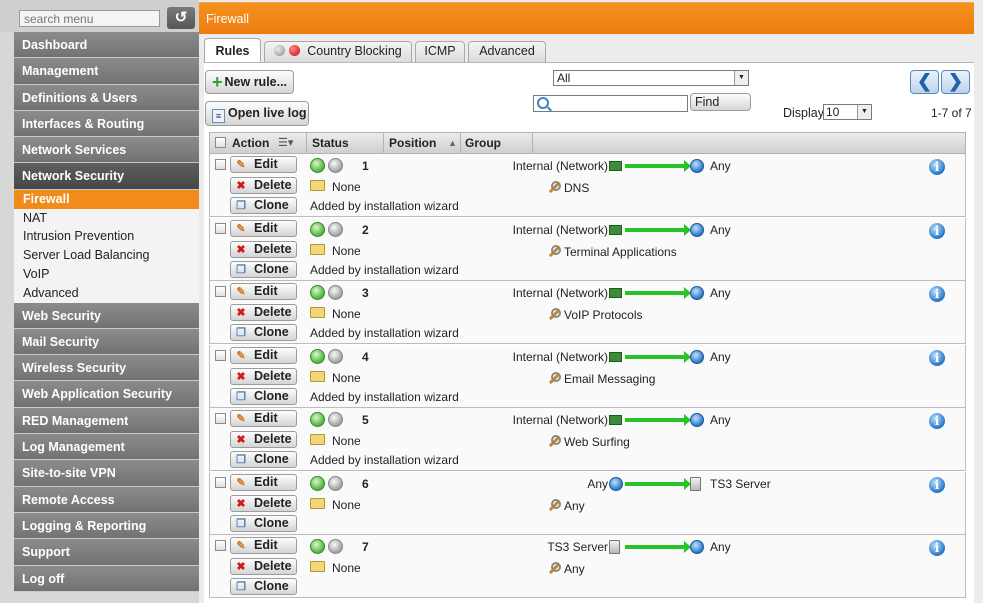 Image resolution: width=983 pixels, height=603 pixels. Describe the element at coordinates (106, 150) in the screenshot. I see `menu-item-network-services: Network Services` at that location.